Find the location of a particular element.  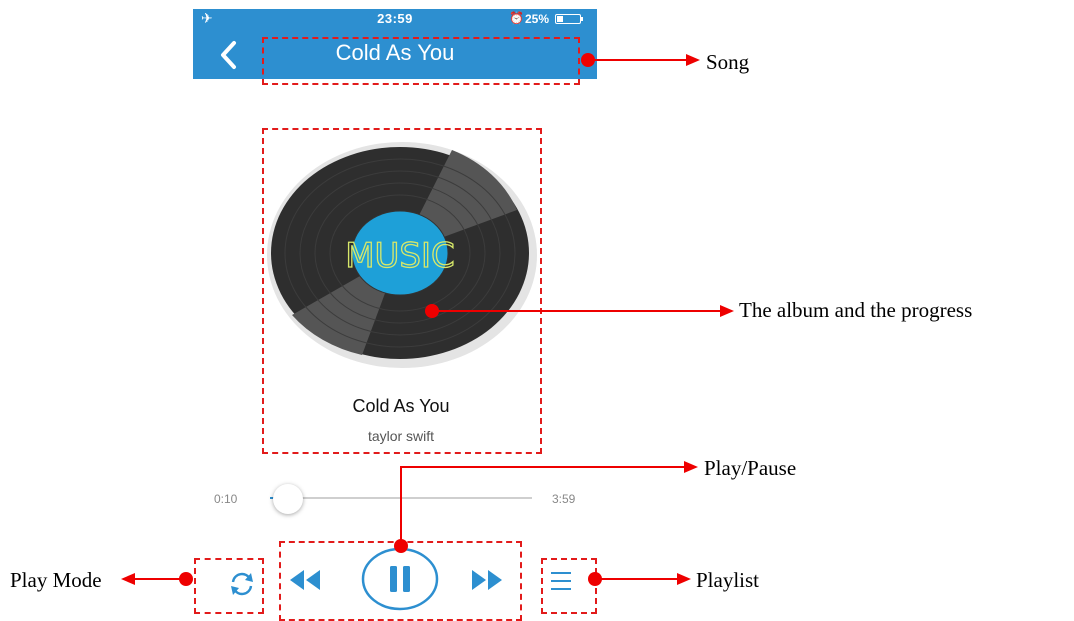

total-time: 3:59 is located at coordinates (564, 499).